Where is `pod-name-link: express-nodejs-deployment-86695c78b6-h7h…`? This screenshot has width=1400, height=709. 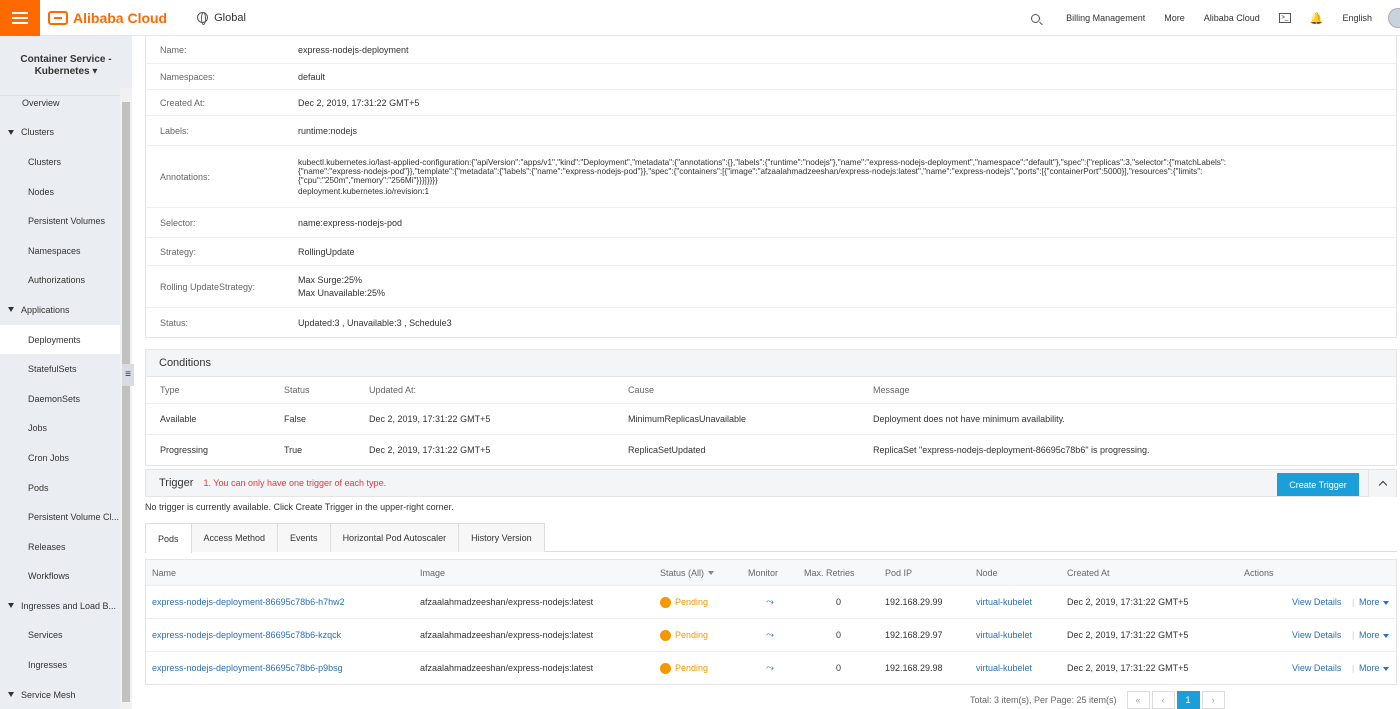
pod-name-link: express-nodejs-deployment-86695c78b6-h7h… is located at coordinates (248, 602).